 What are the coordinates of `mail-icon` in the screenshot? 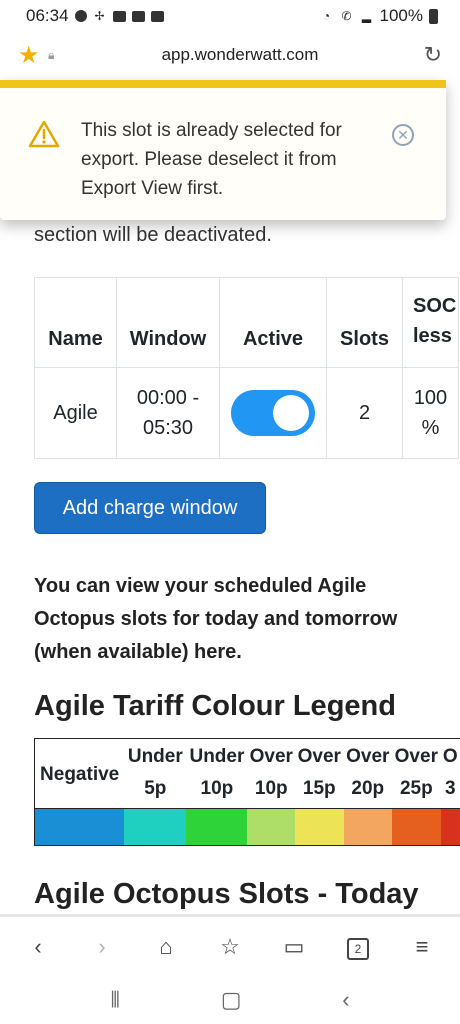 It's located at (119, 16).